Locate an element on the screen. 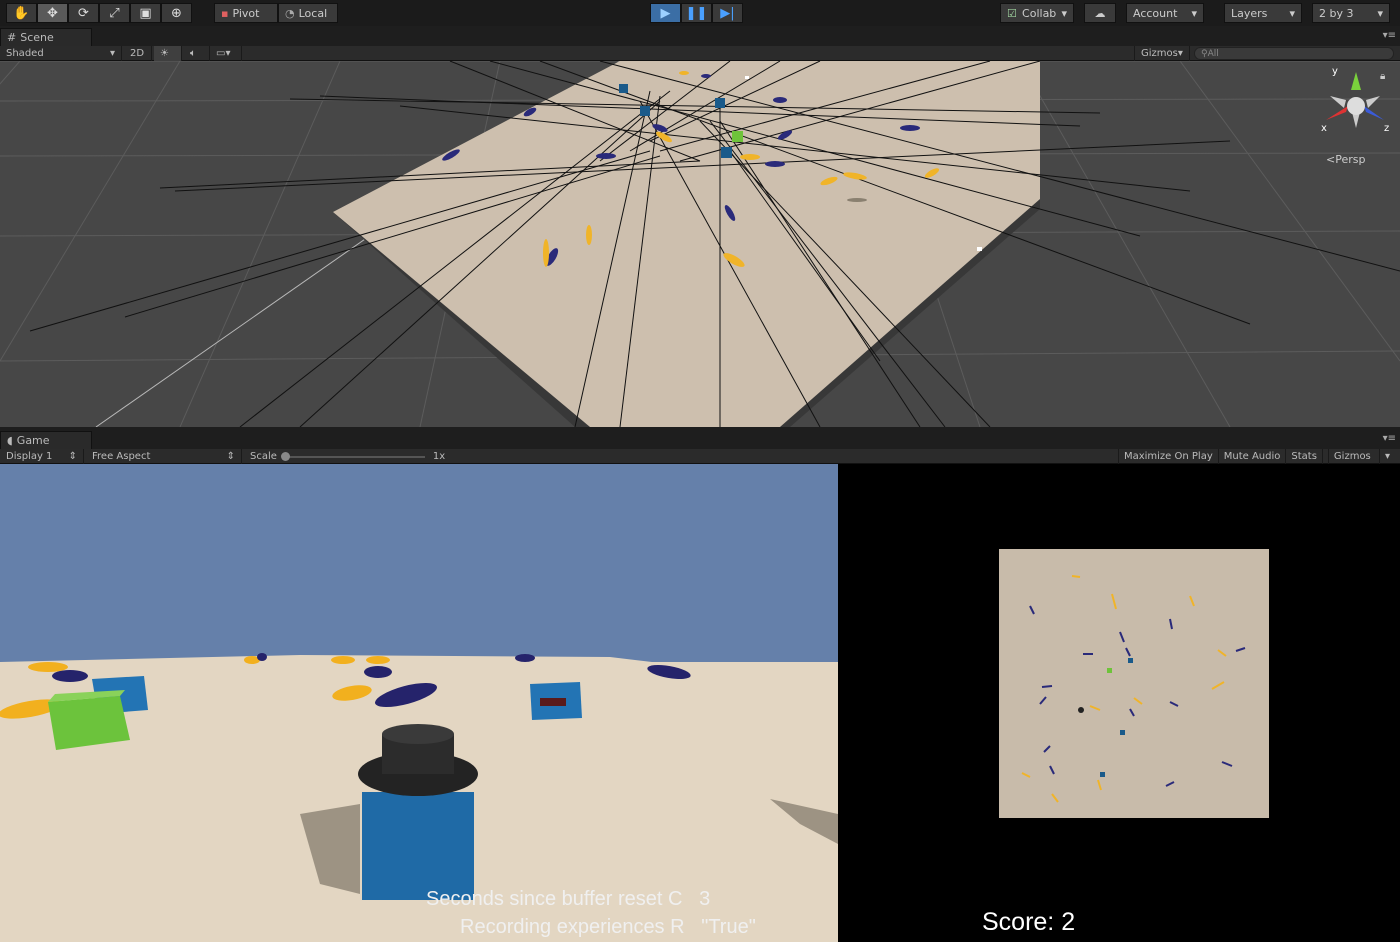  scene-control-bar: Shaded ▾ 2D ☀ 🔈︎ ▭ ▾ Gizmos ▾ ⚲ All is located at coordinates (700, 53).